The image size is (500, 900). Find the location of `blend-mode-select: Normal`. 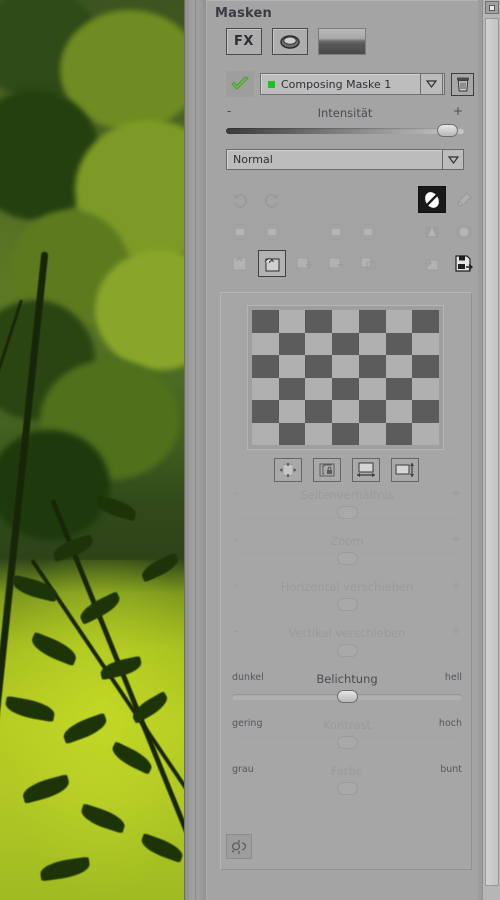

blend-mode-select: Normal is located at coordinates (345, 159).